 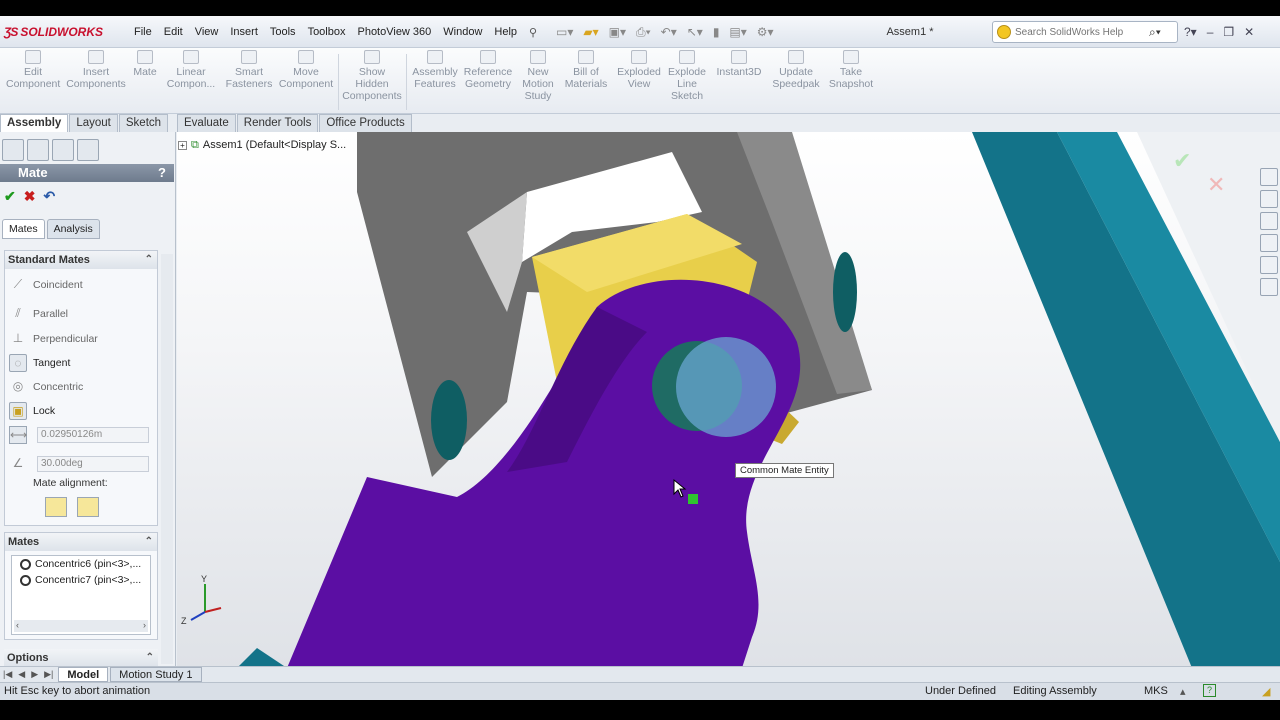 What do you see at coordinates (586, 70) in the screenshot?
I see `bill-of-materials-button: Bill of Materials` at bounding box center [586, 70].